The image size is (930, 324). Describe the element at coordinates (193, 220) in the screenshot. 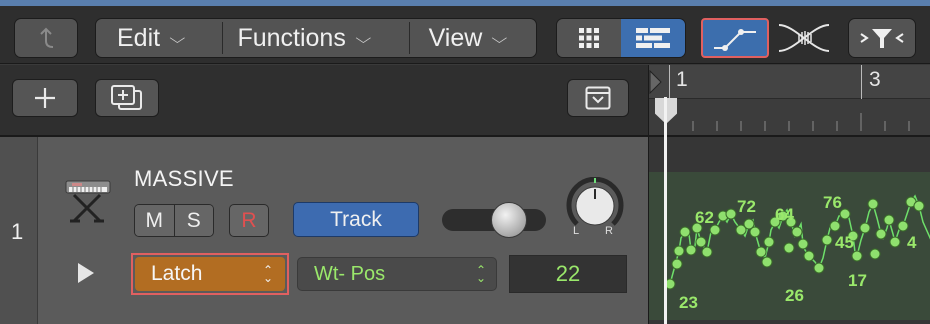

I see `solo-button: S` at that location.